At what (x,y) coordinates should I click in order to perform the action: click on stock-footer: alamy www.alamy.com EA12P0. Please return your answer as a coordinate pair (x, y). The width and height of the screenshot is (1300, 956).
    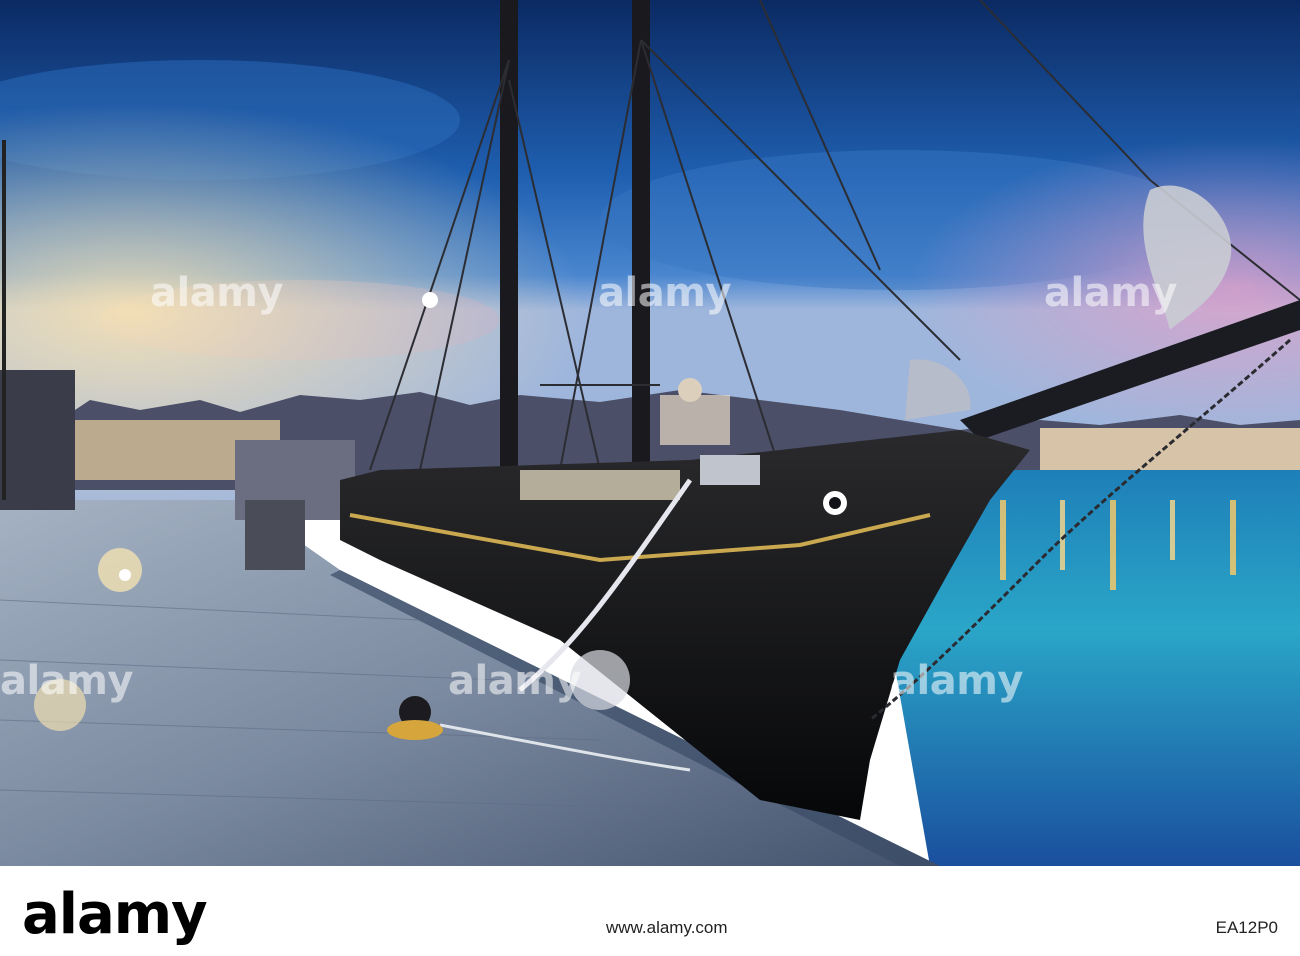
    Looking at the image, I should click on (650, 911).